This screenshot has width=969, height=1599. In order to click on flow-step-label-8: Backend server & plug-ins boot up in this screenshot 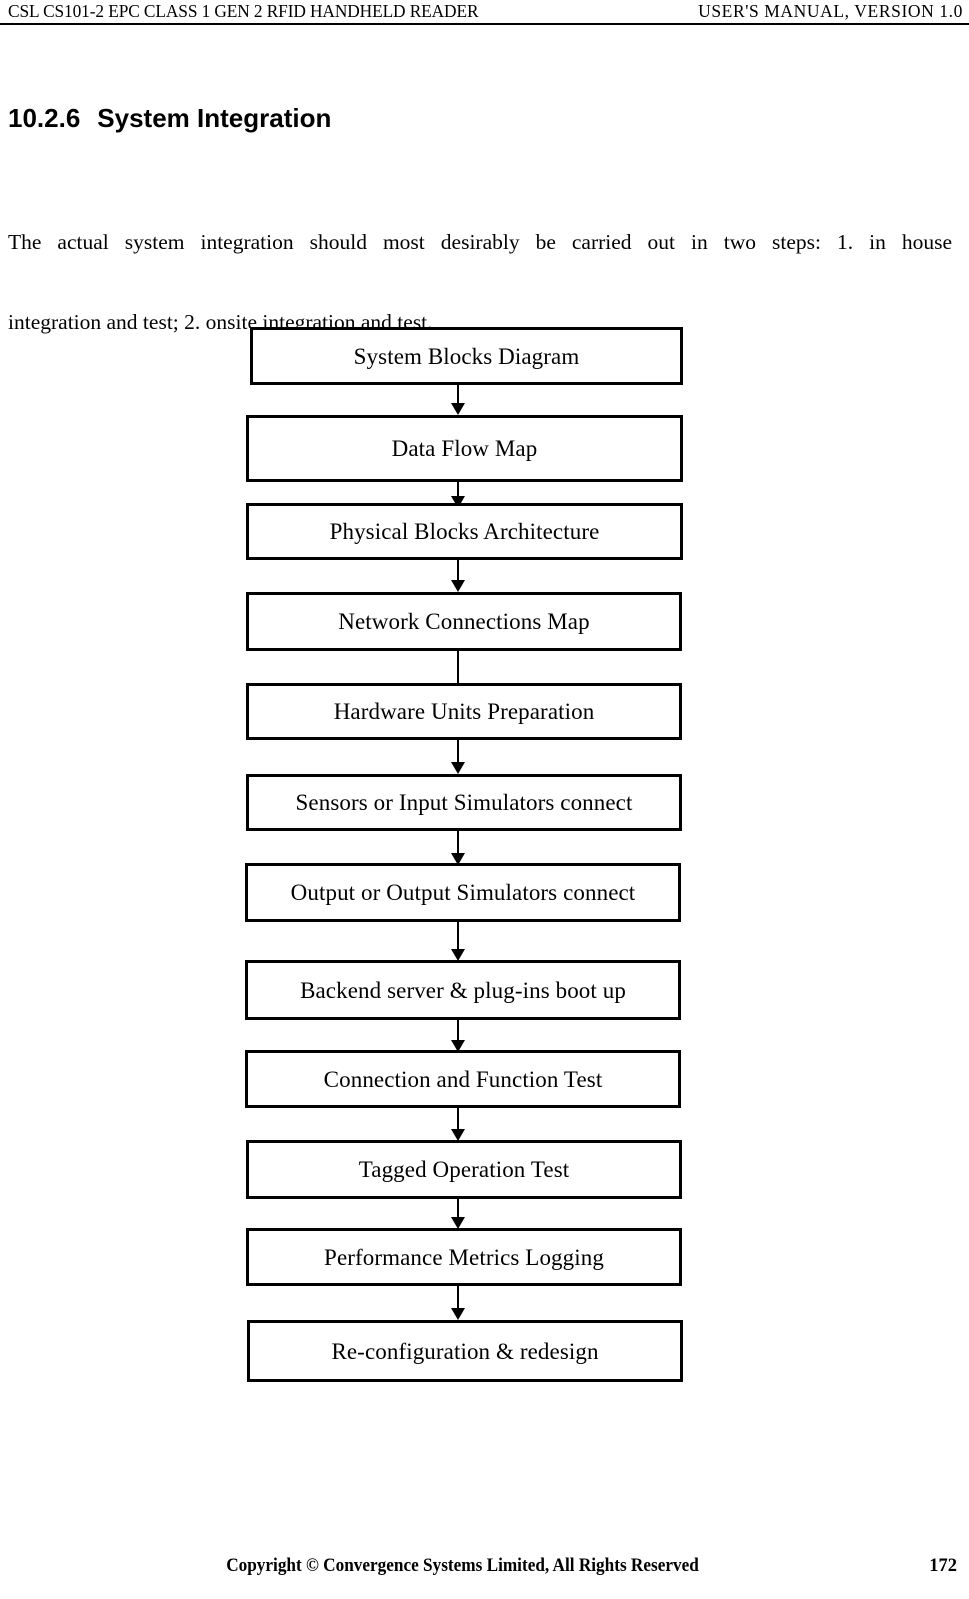, I will do `click(463, 990)`.